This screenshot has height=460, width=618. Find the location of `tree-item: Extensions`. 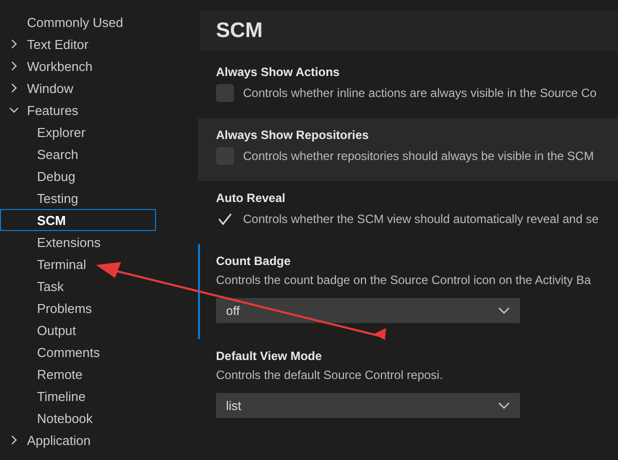

tree-item: Extensions is located at coordinates (51, 242).